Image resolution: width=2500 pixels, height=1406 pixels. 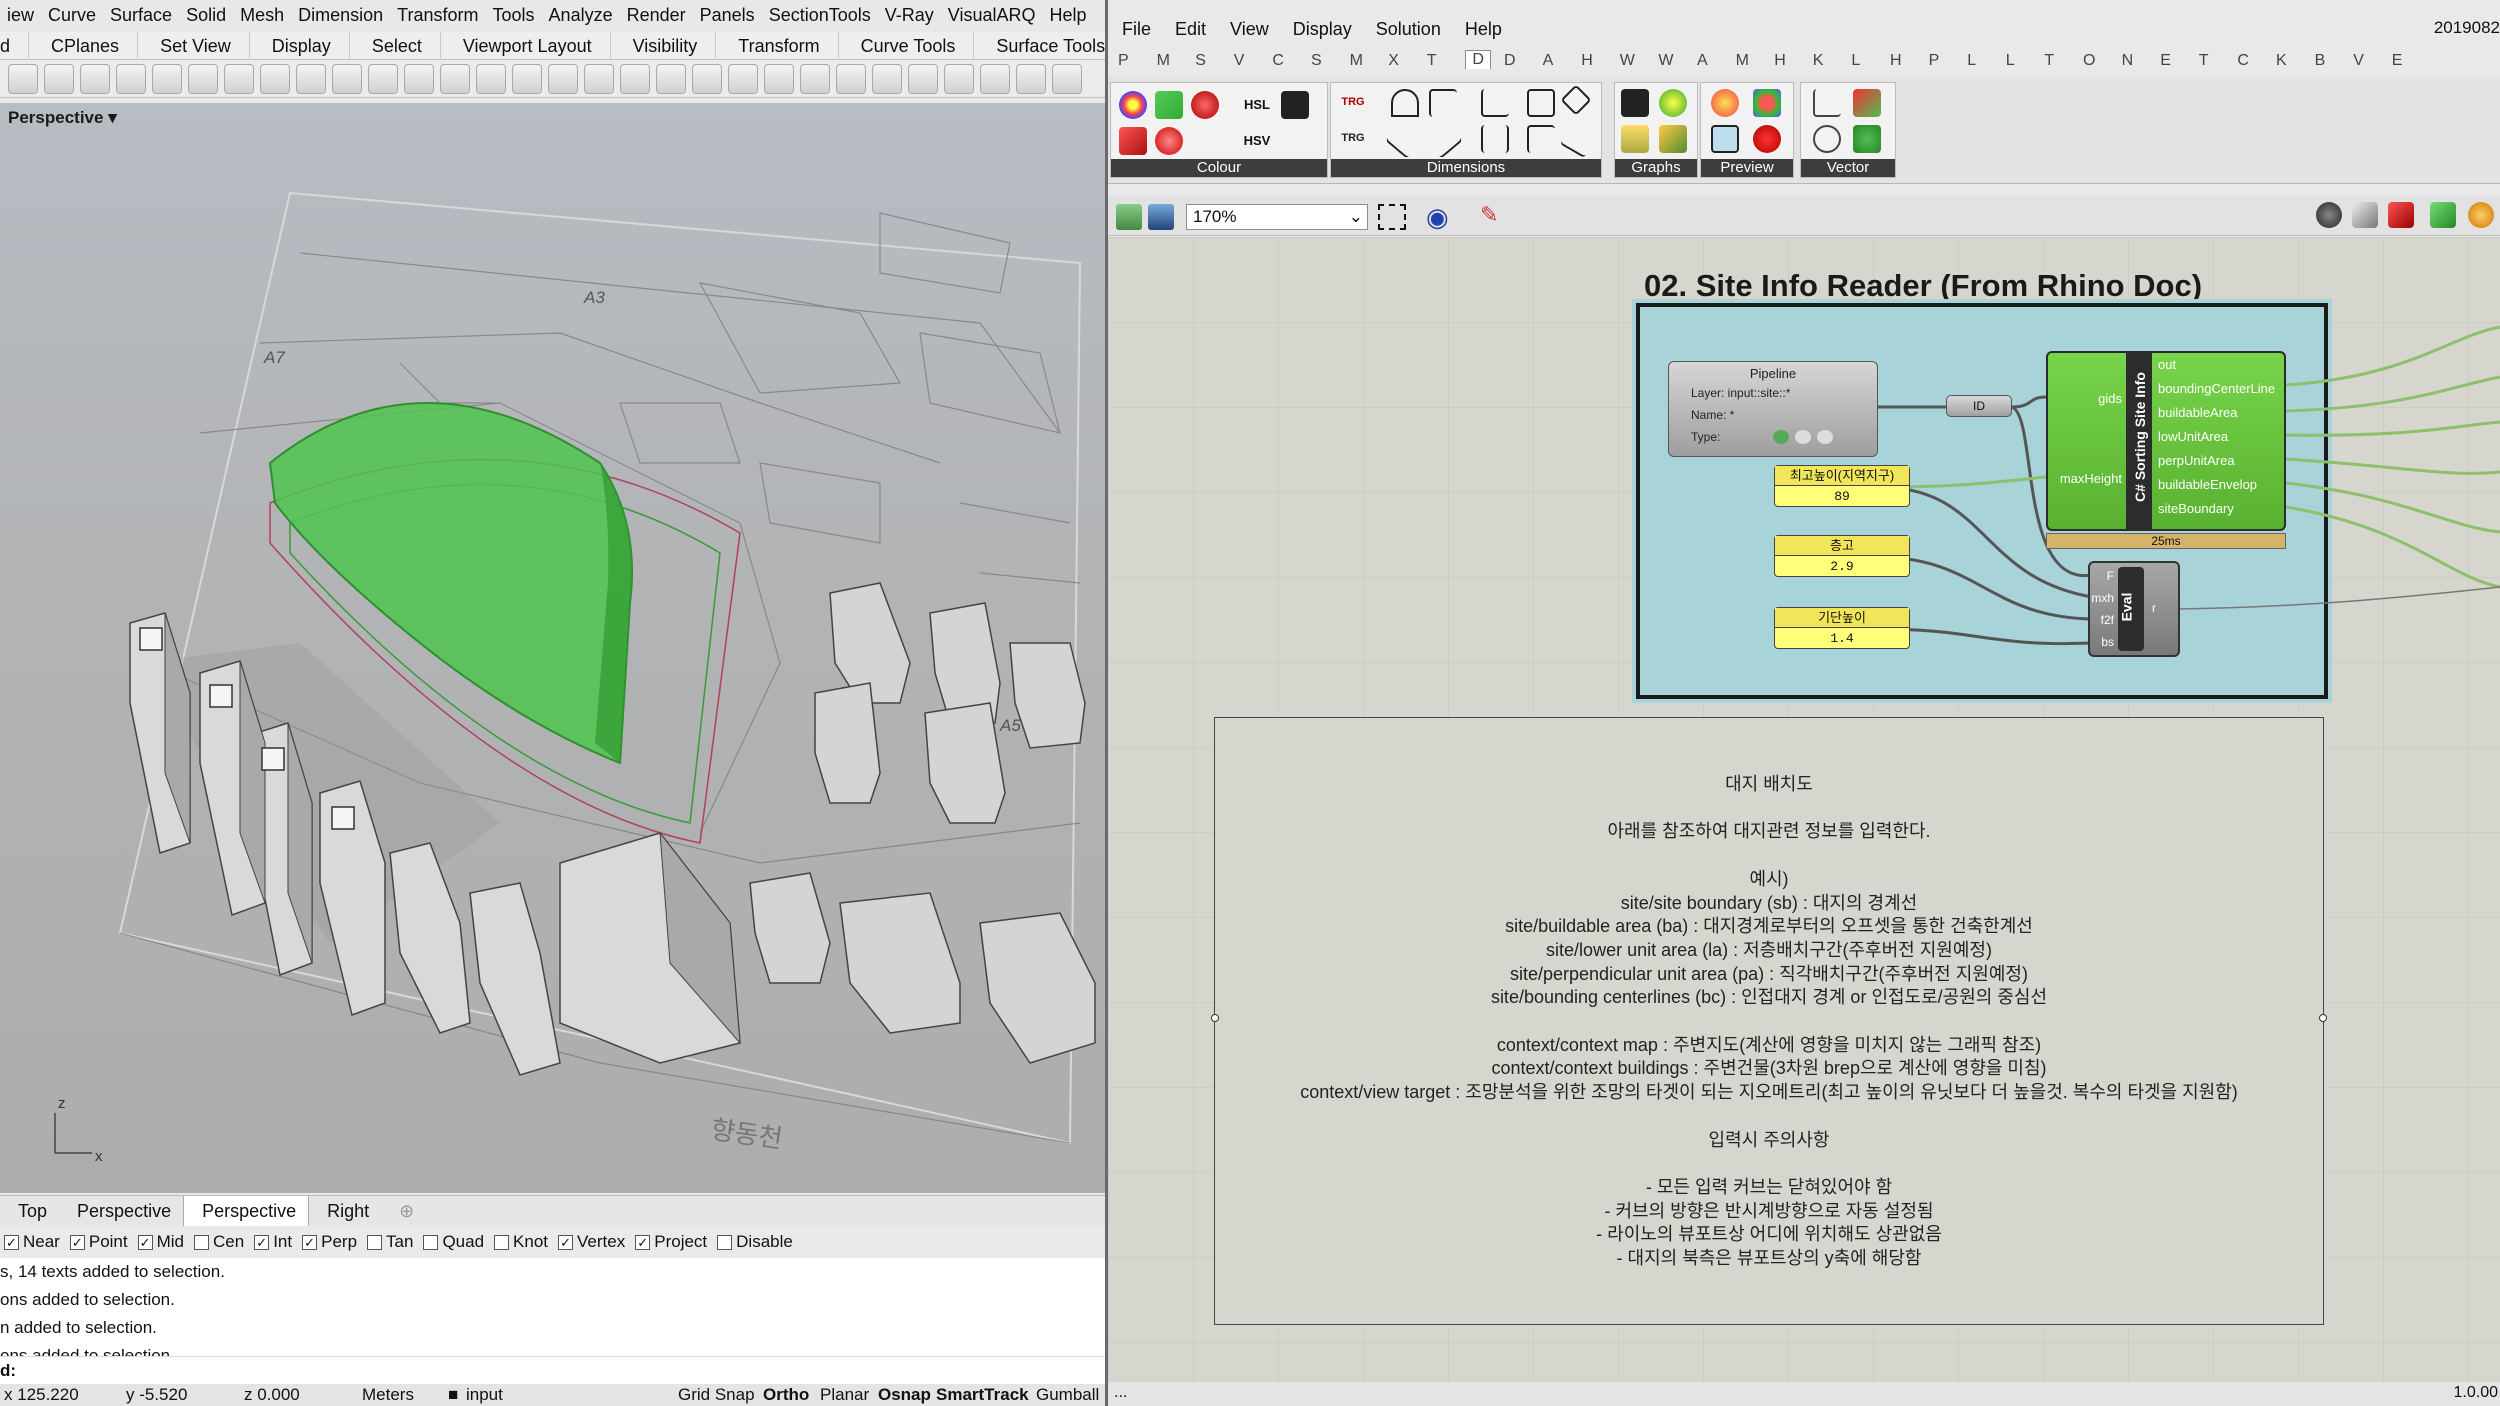 What do you see at coordinates (32, 1242) in the screenshot?
I see `osnap-near: ✓ Near` at bounding box center [32, 1242].